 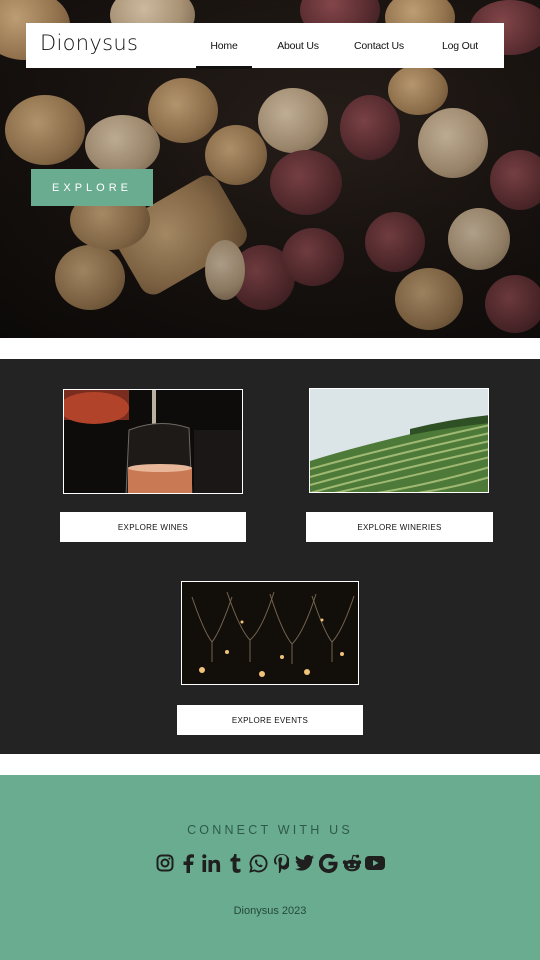 I want to click on vineyard-image, so click(x=399, y=440).